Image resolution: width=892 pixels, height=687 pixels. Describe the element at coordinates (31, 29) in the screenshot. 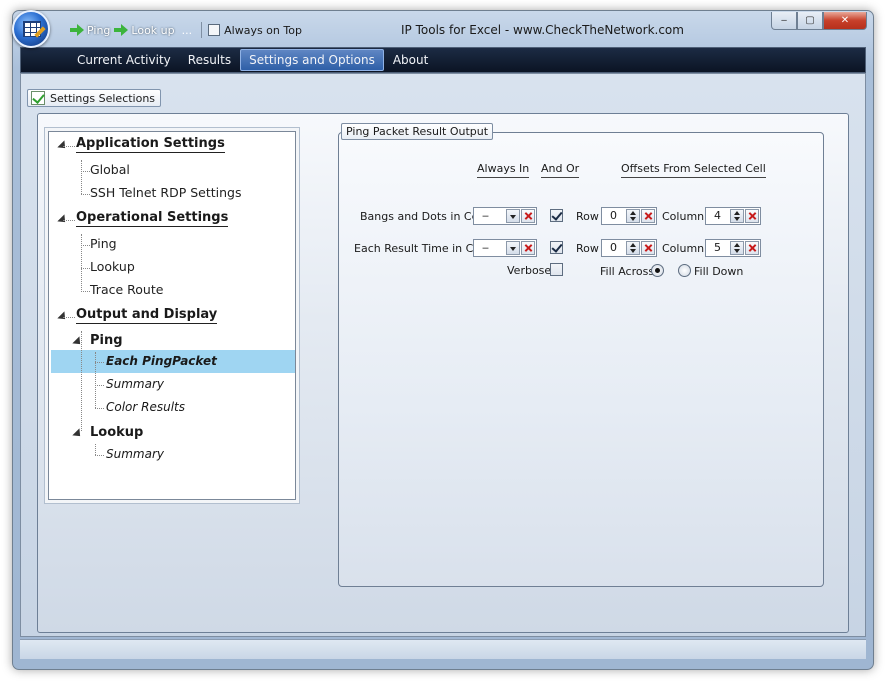

I see `app-menu-button` at that location.